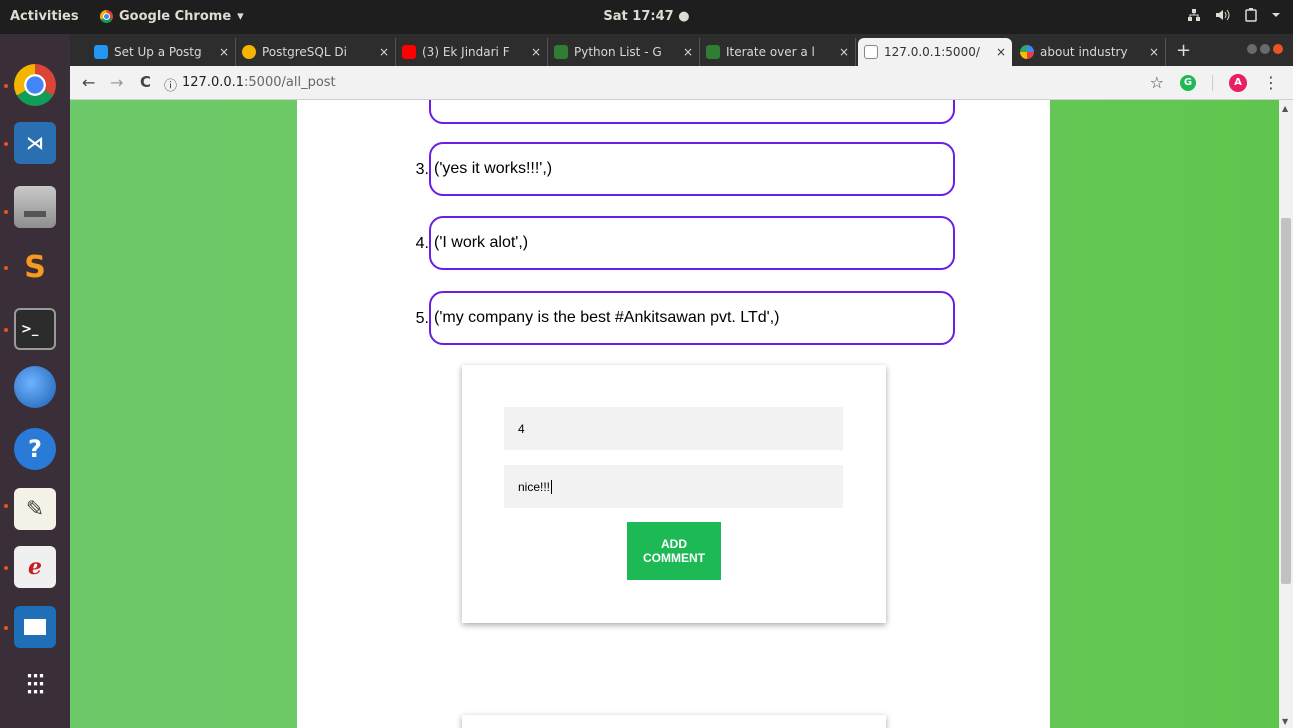  What do you see at coordinates (35, 267) in the screenshot?
I see `sublime-text-icon: S` at bounding box center [35, 267].